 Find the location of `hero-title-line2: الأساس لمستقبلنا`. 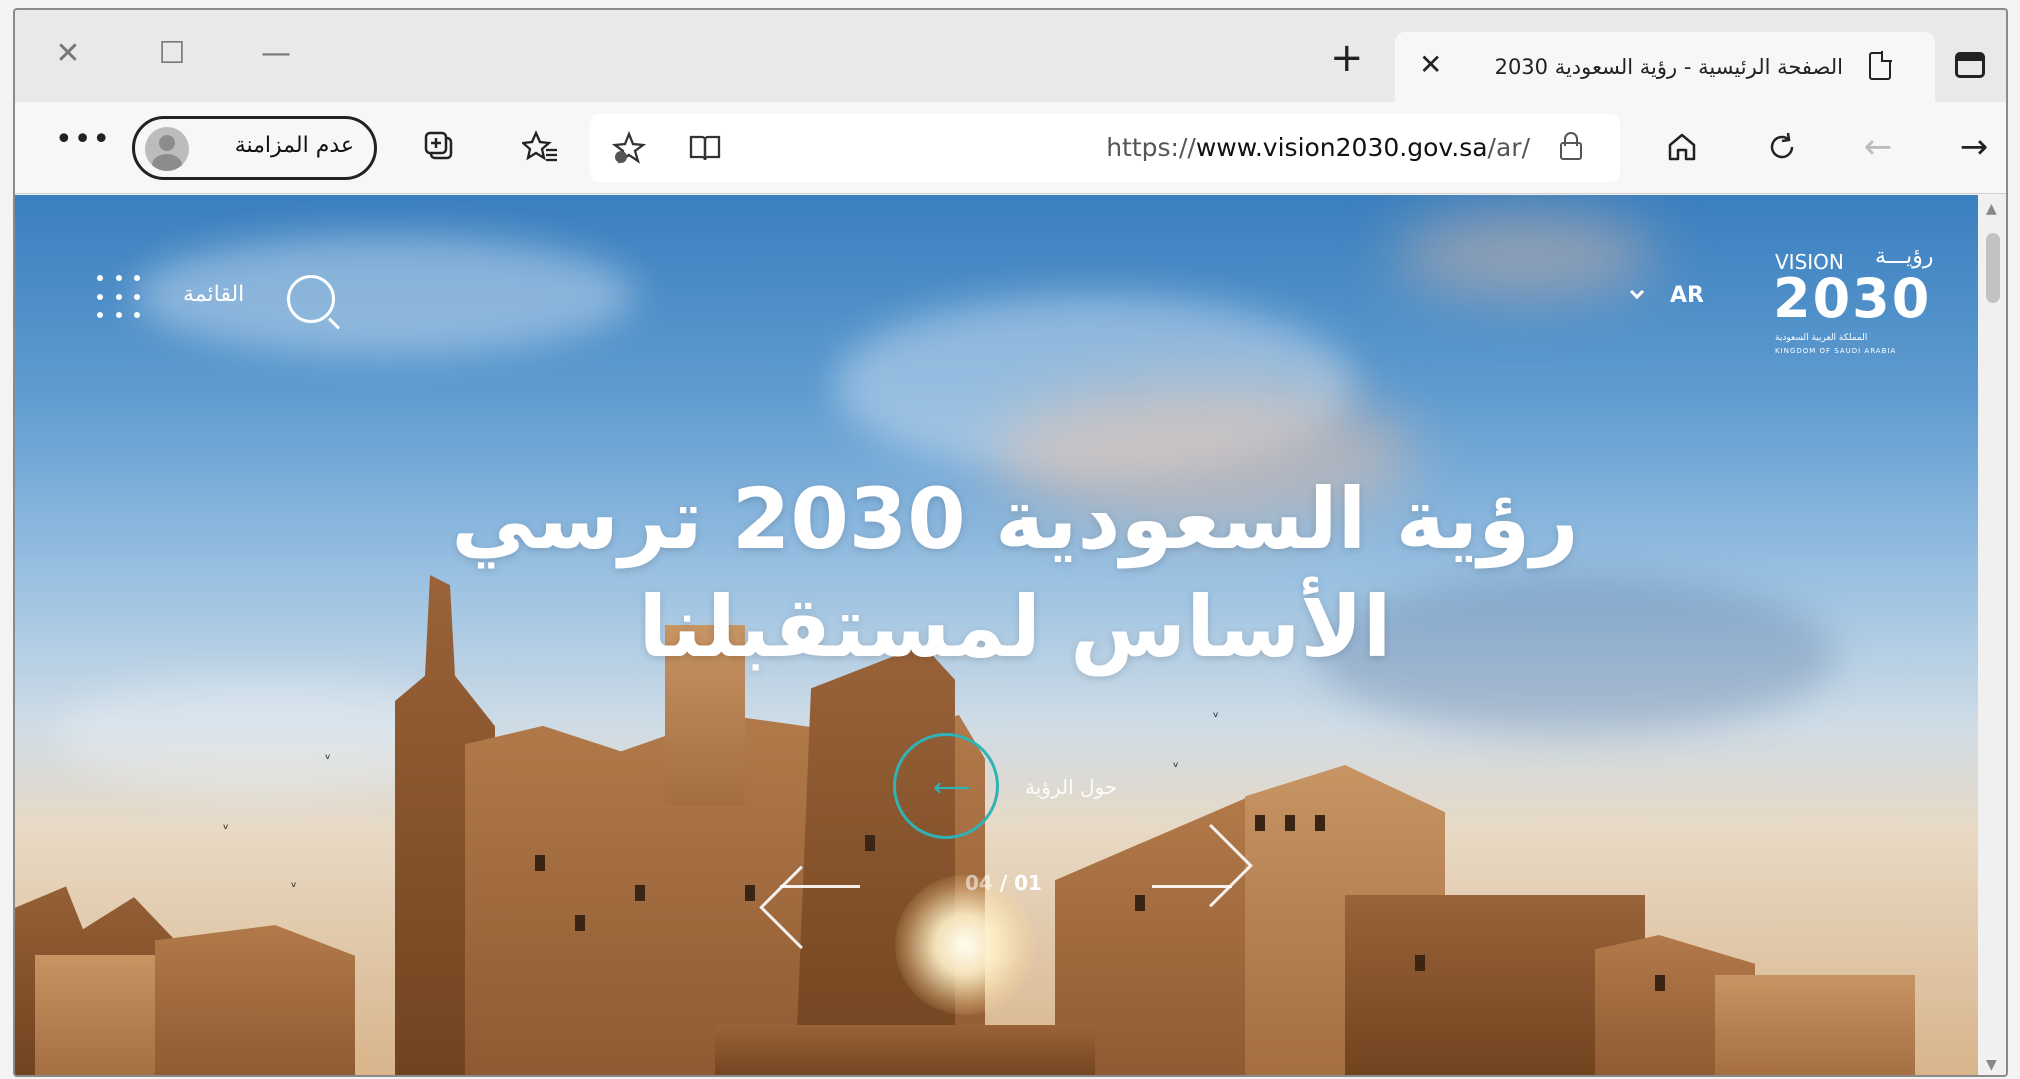

hero-title-line2: الأساس لمستقبلنا is located at coordinates (1015, 627).